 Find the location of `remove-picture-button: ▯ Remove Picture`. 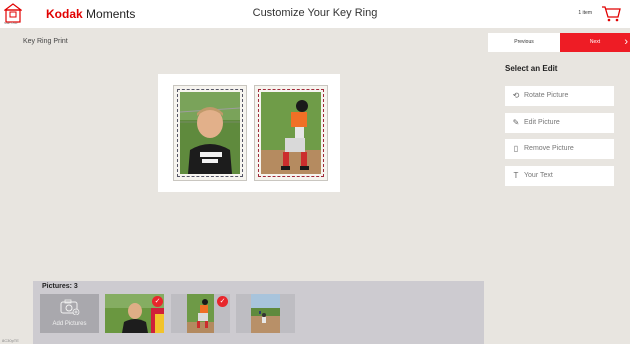

remove-picture-button: ▯ Remove Picture is located at coordinates (559, 149).